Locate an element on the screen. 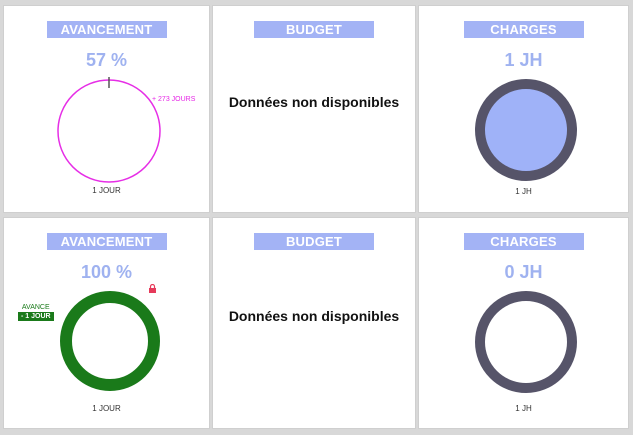 The height and width of the screenshot is (435, 633). avance-badge-value: - 1 JOUR is located at coordinates (36, 316).